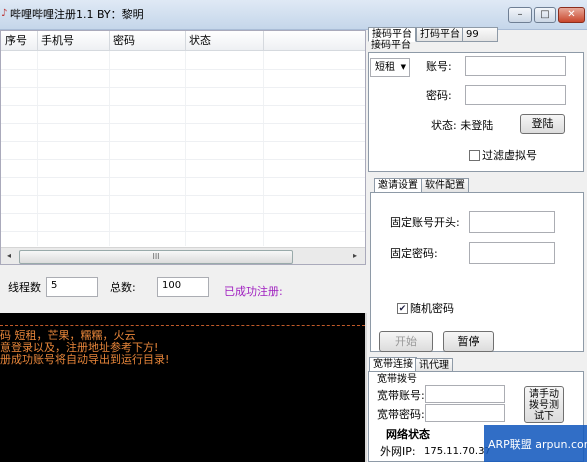 This screenshot has width=587, height=462. What do you see at coordinates (432, 308) in the screenshot?
I see `random-password-label: 随机密码` at bounding box center [432, 308].